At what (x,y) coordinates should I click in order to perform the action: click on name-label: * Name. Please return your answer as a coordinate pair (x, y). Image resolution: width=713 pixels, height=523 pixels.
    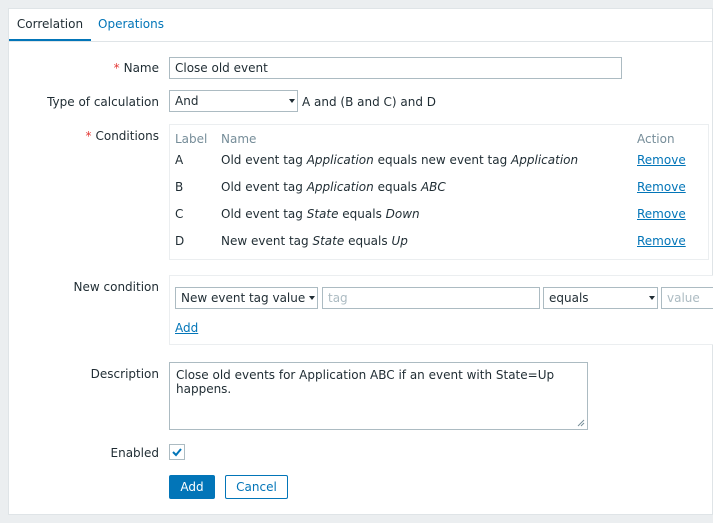
    Looking at the image, I should click on (136, 68).